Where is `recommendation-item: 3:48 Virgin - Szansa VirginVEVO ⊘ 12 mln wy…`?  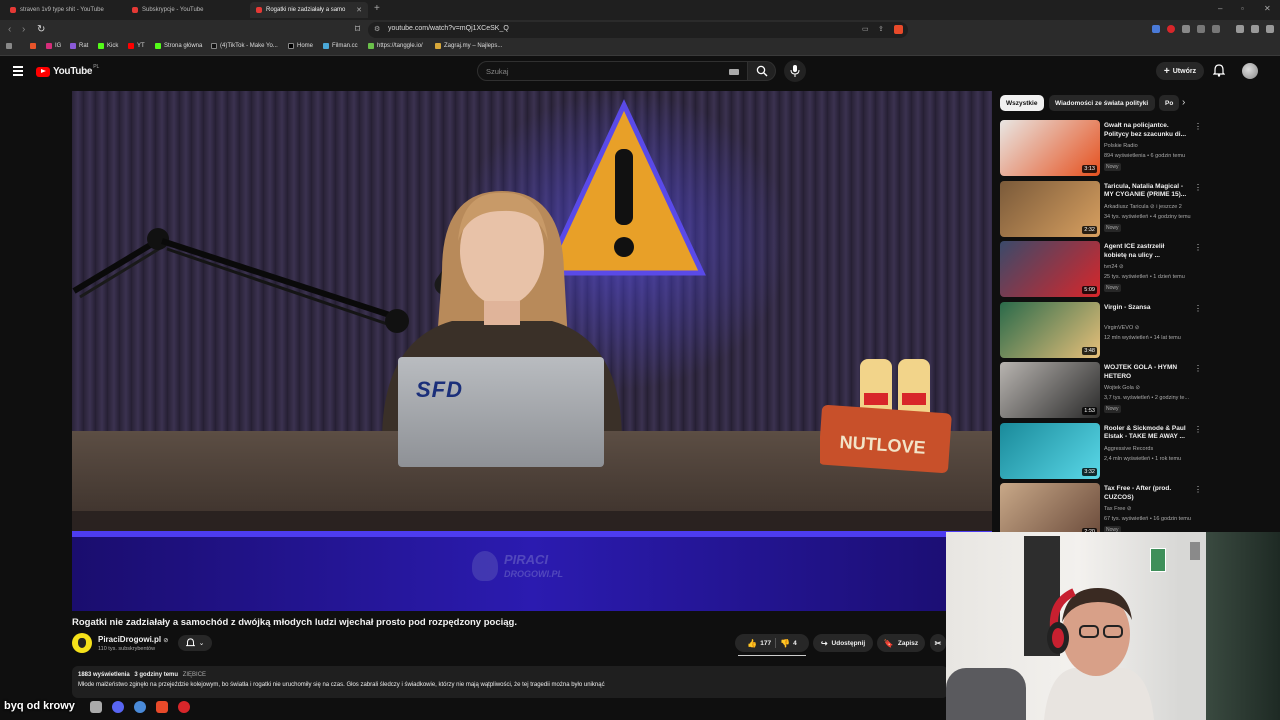
recommendation-item: 3:48 Virgin - Szansa VirginVEVO ⊘ 12 mln wy… is located at coordinates (1101, 330).